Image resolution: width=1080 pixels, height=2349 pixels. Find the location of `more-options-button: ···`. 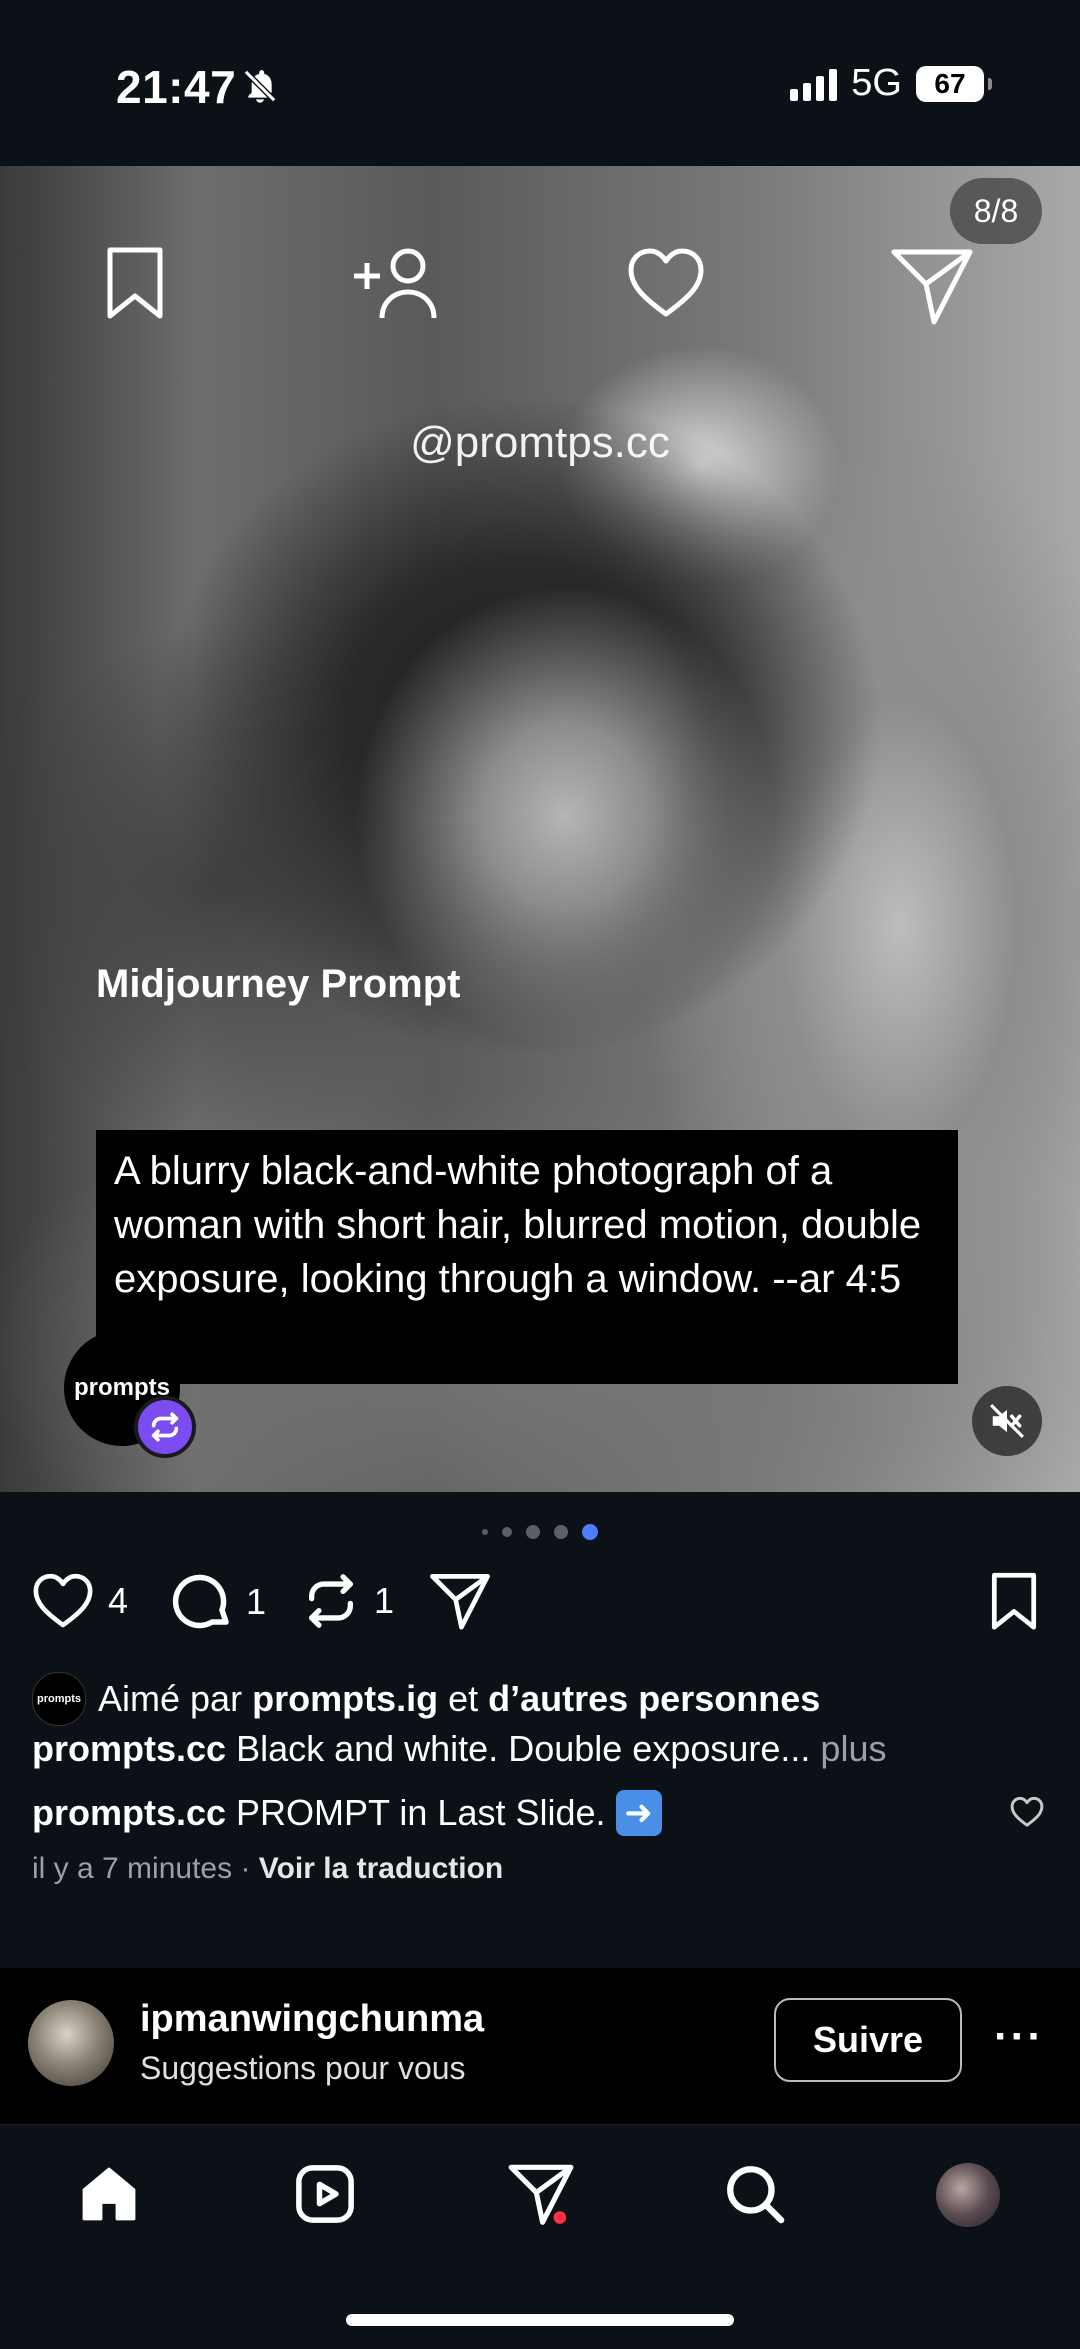

more-options-button: ··· is located at coordinates (1019, 2037).